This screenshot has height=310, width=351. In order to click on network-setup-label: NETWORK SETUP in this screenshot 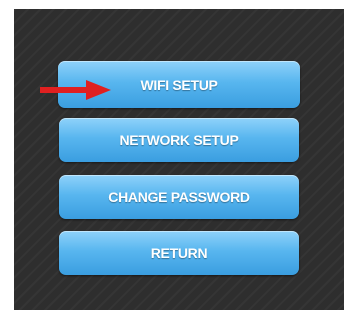, I will do `click(179, 140)`.